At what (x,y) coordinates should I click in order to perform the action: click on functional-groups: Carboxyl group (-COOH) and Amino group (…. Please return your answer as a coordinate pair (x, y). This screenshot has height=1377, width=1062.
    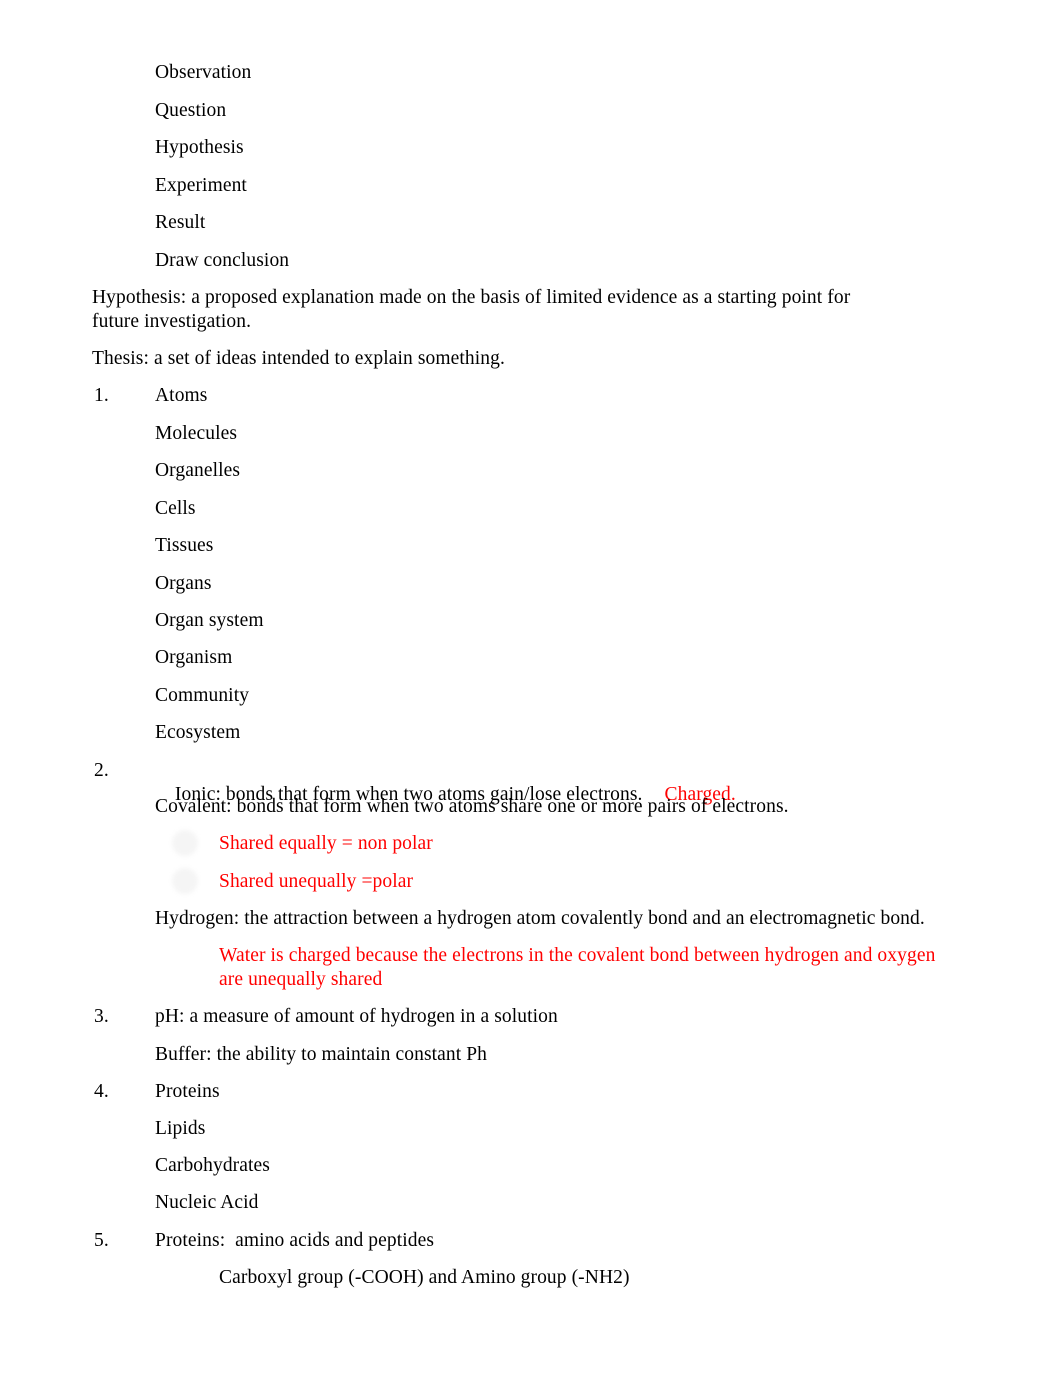
    Looking at the image, I should click on (424, 1277).